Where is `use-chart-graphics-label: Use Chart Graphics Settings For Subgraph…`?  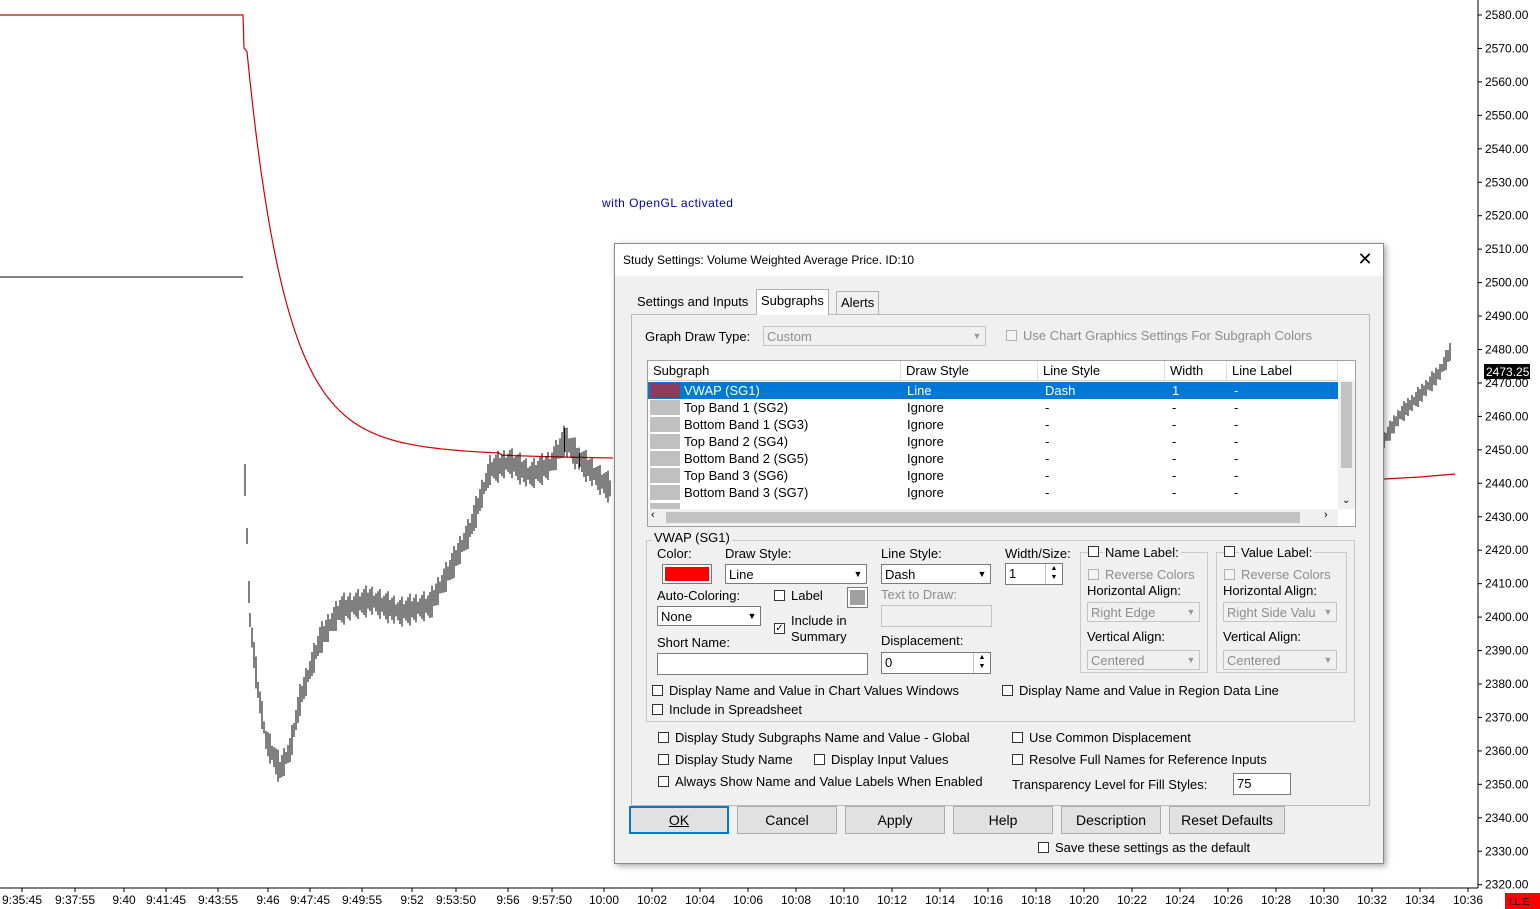
use-chart-graphics-label: Use Chart Graphics Settings For Subgraph… is located at coordinates (1168, 335).